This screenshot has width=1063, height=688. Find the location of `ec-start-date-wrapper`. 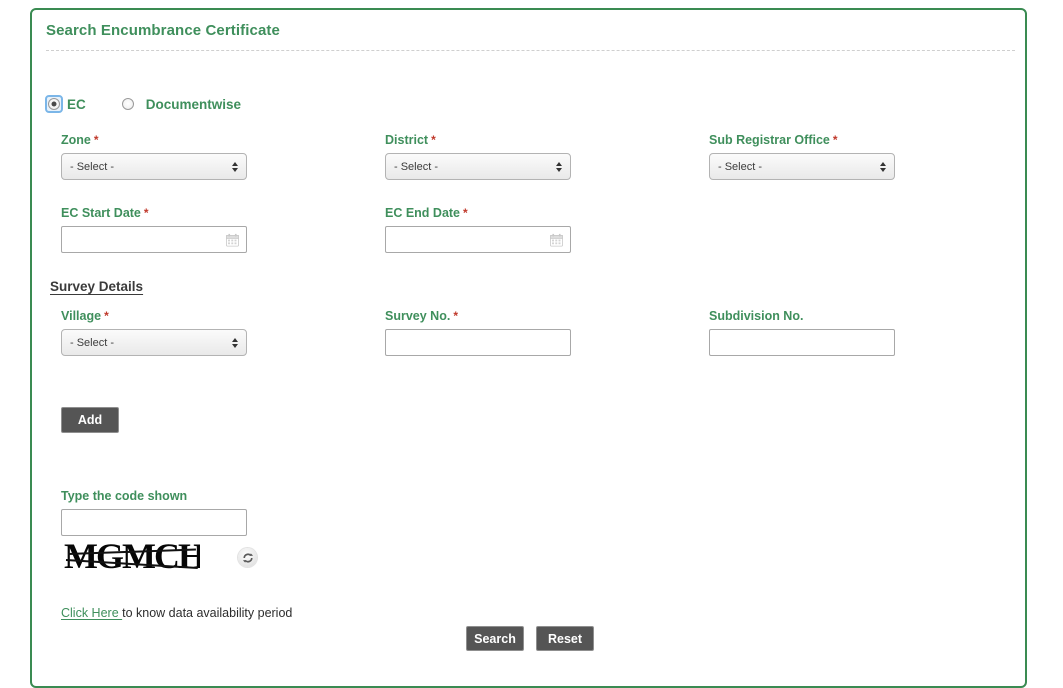

ec-start-date-wrapper is located at coordinates (154, 239).